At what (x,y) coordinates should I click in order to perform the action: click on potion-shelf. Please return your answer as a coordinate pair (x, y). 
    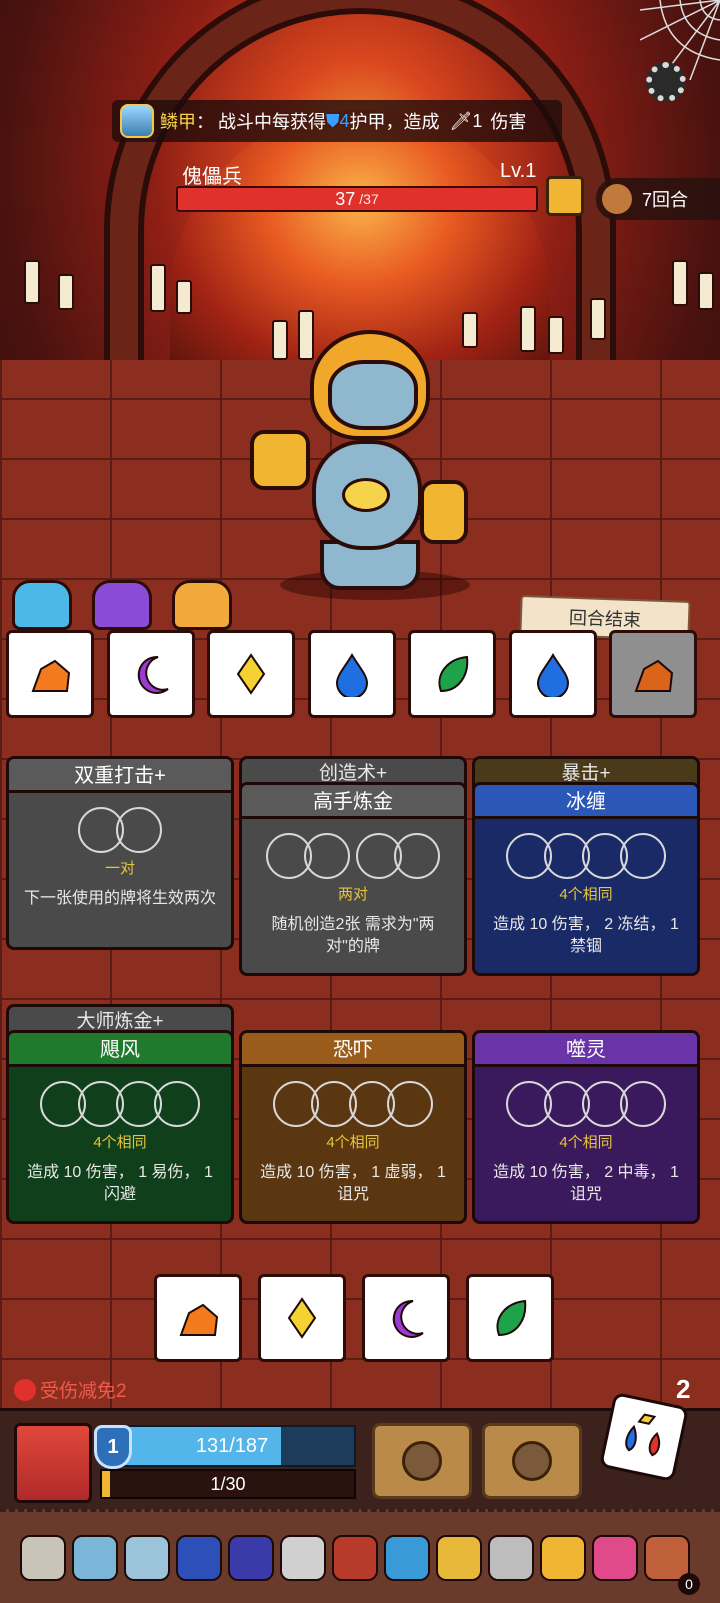
    Looking at the image, I should click on (119, 608).